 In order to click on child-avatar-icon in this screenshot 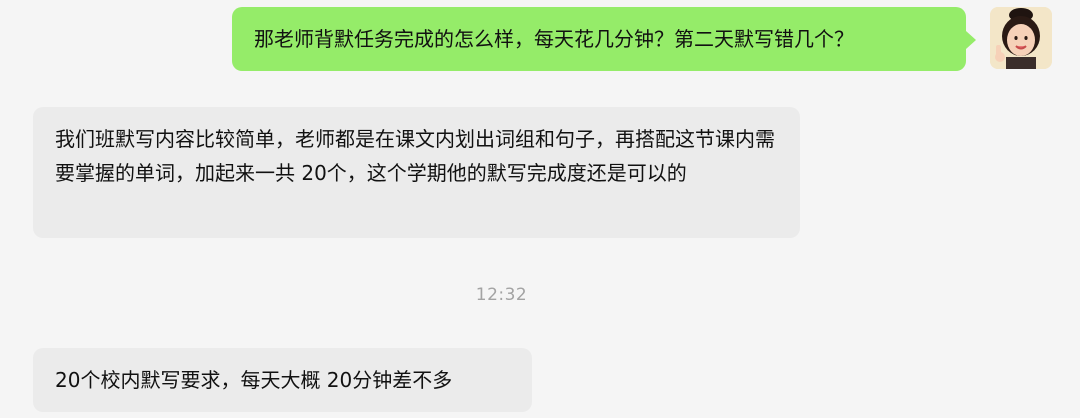, I will do `click(1021, 38)`.